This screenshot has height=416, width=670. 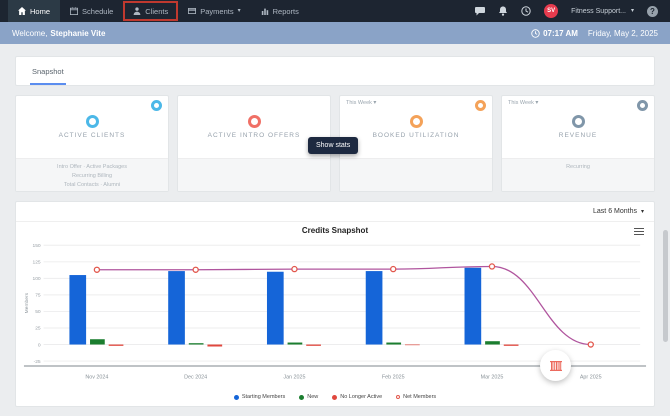 I want to click on nav-menu: Home Schedule Clients Payments ▾ Reports, so click(x=154, y=11).